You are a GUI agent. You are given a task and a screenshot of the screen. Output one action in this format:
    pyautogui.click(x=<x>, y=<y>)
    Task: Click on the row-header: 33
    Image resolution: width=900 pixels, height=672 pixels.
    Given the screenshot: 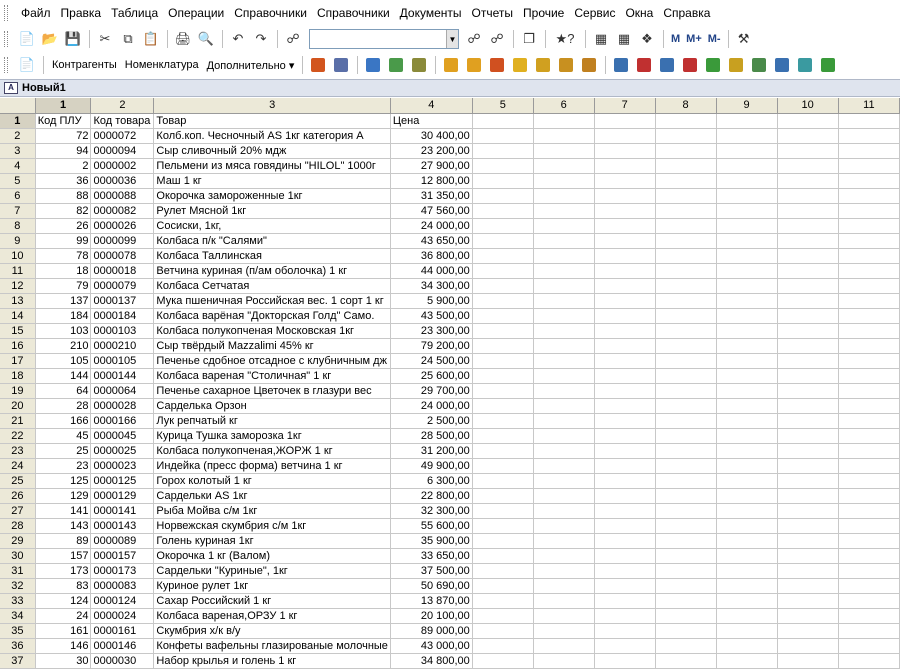 What is the action you would take?
    pyautogui.click(x=18, y=601)
    